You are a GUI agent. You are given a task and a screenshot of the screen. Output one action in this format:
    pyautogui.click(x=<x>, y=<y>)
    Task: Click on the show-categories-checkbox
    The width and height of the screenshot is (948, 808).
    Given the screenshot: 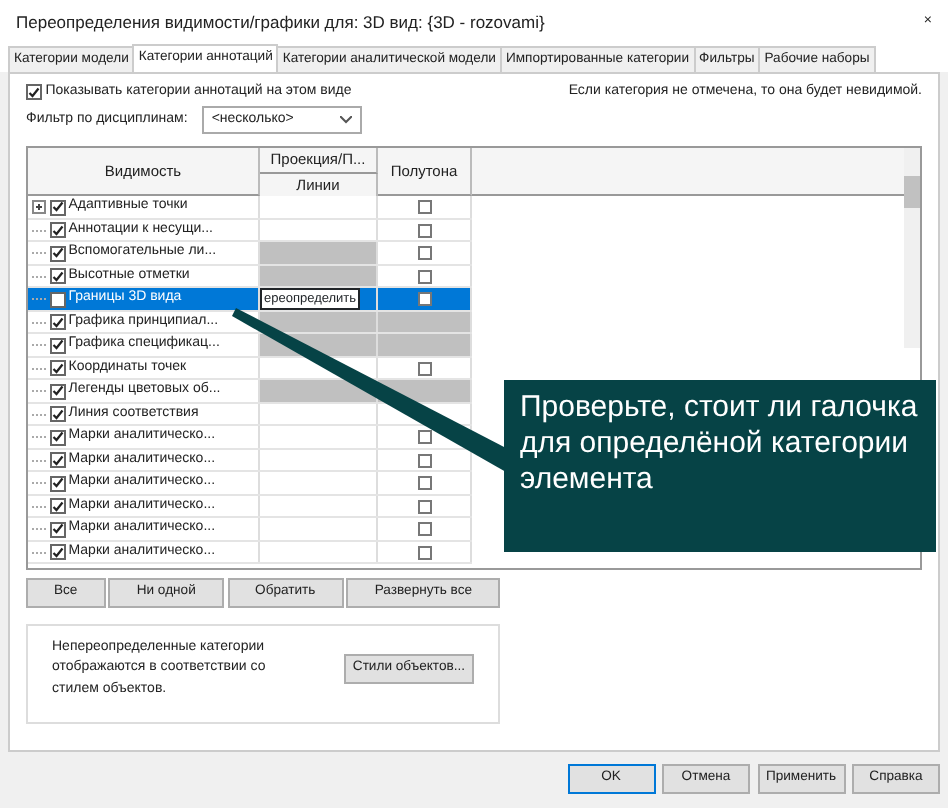 What is the action you would take?
    pyautogui.click(x=34, y=92)
    